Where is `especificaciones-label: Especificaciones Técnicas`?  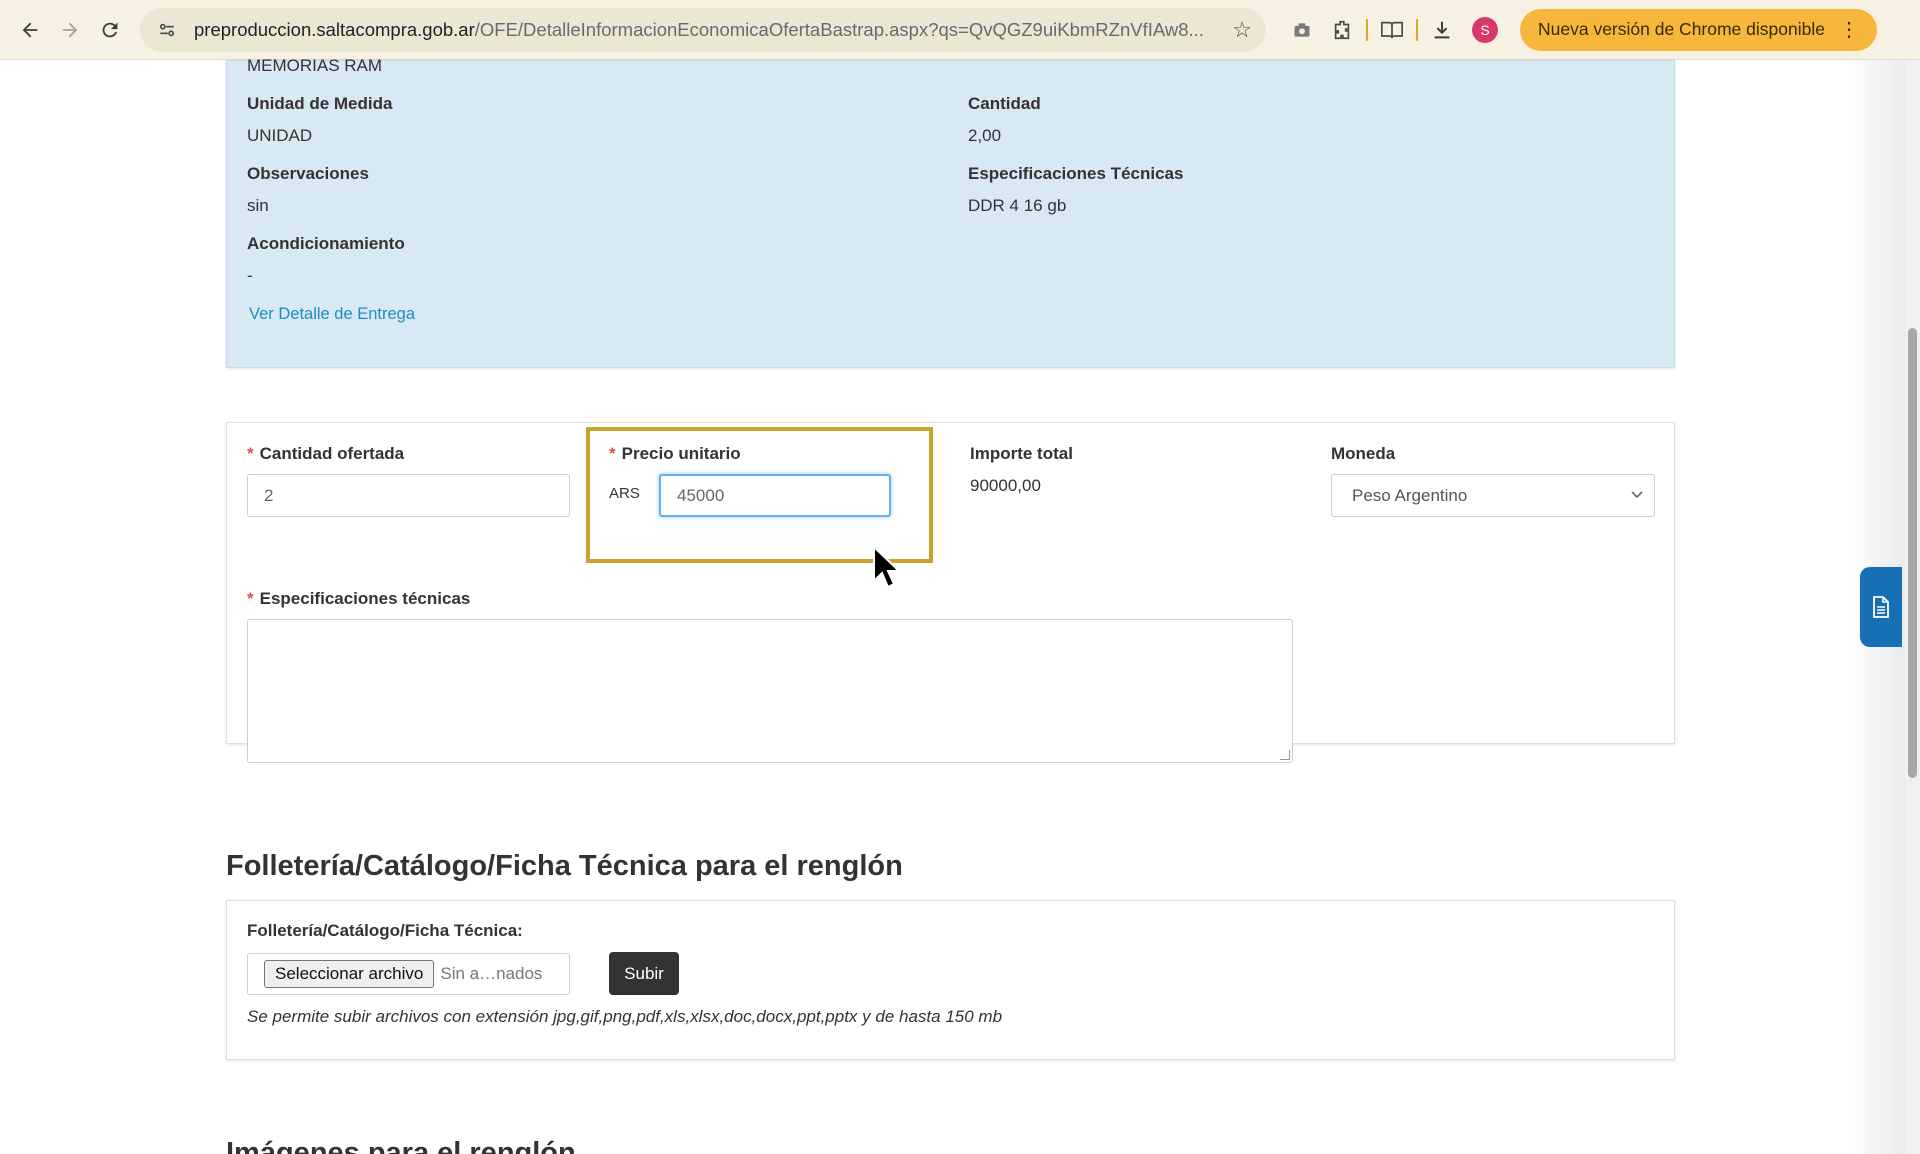 especificaciones-label: Especificaciones Técnicas is located at coordinates (1076, 173).